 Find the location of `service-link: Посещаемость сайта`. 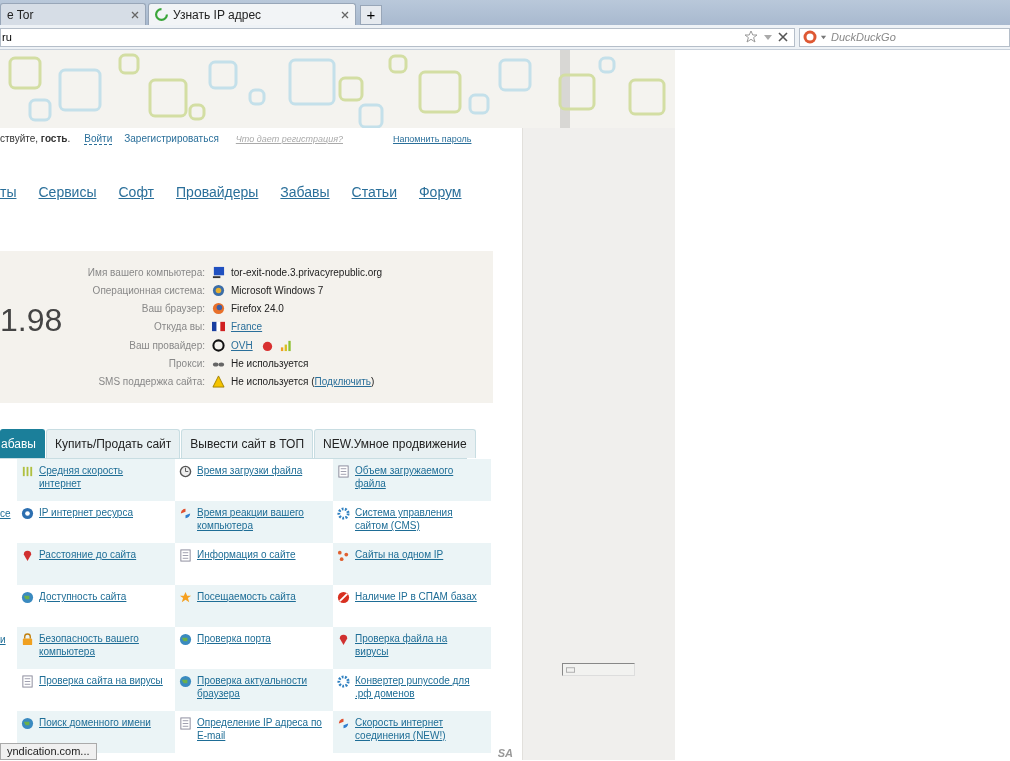

service-link: Посещаемость сайта is located at coordinates (246, 596).